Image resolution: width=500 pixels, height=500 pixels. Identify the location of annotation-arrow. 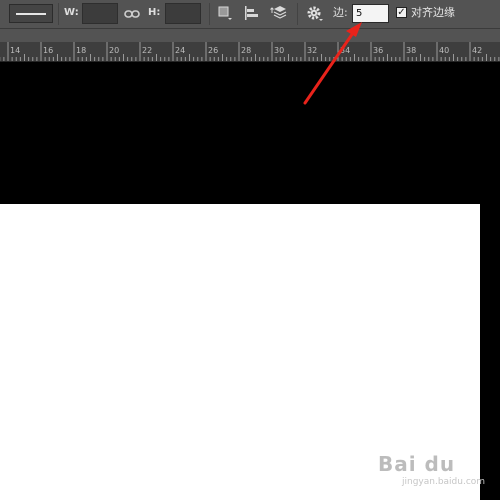
(332, 63).